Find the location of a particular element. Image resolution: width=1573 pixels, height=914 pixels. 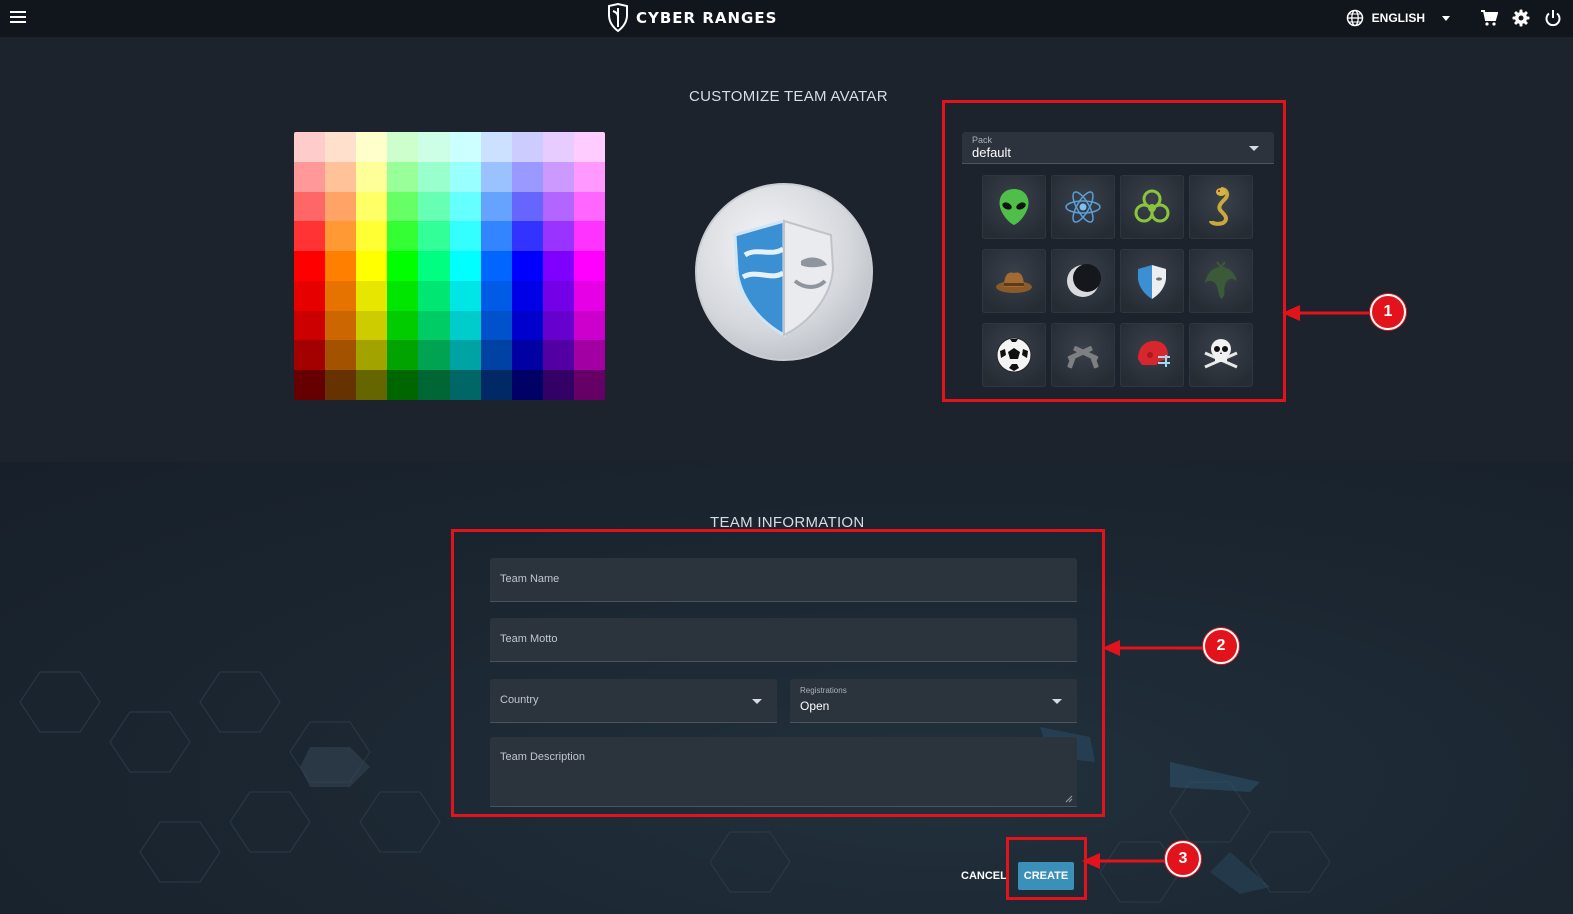

annotation-marker-3: 3 is located at coordinates (1183, 859).